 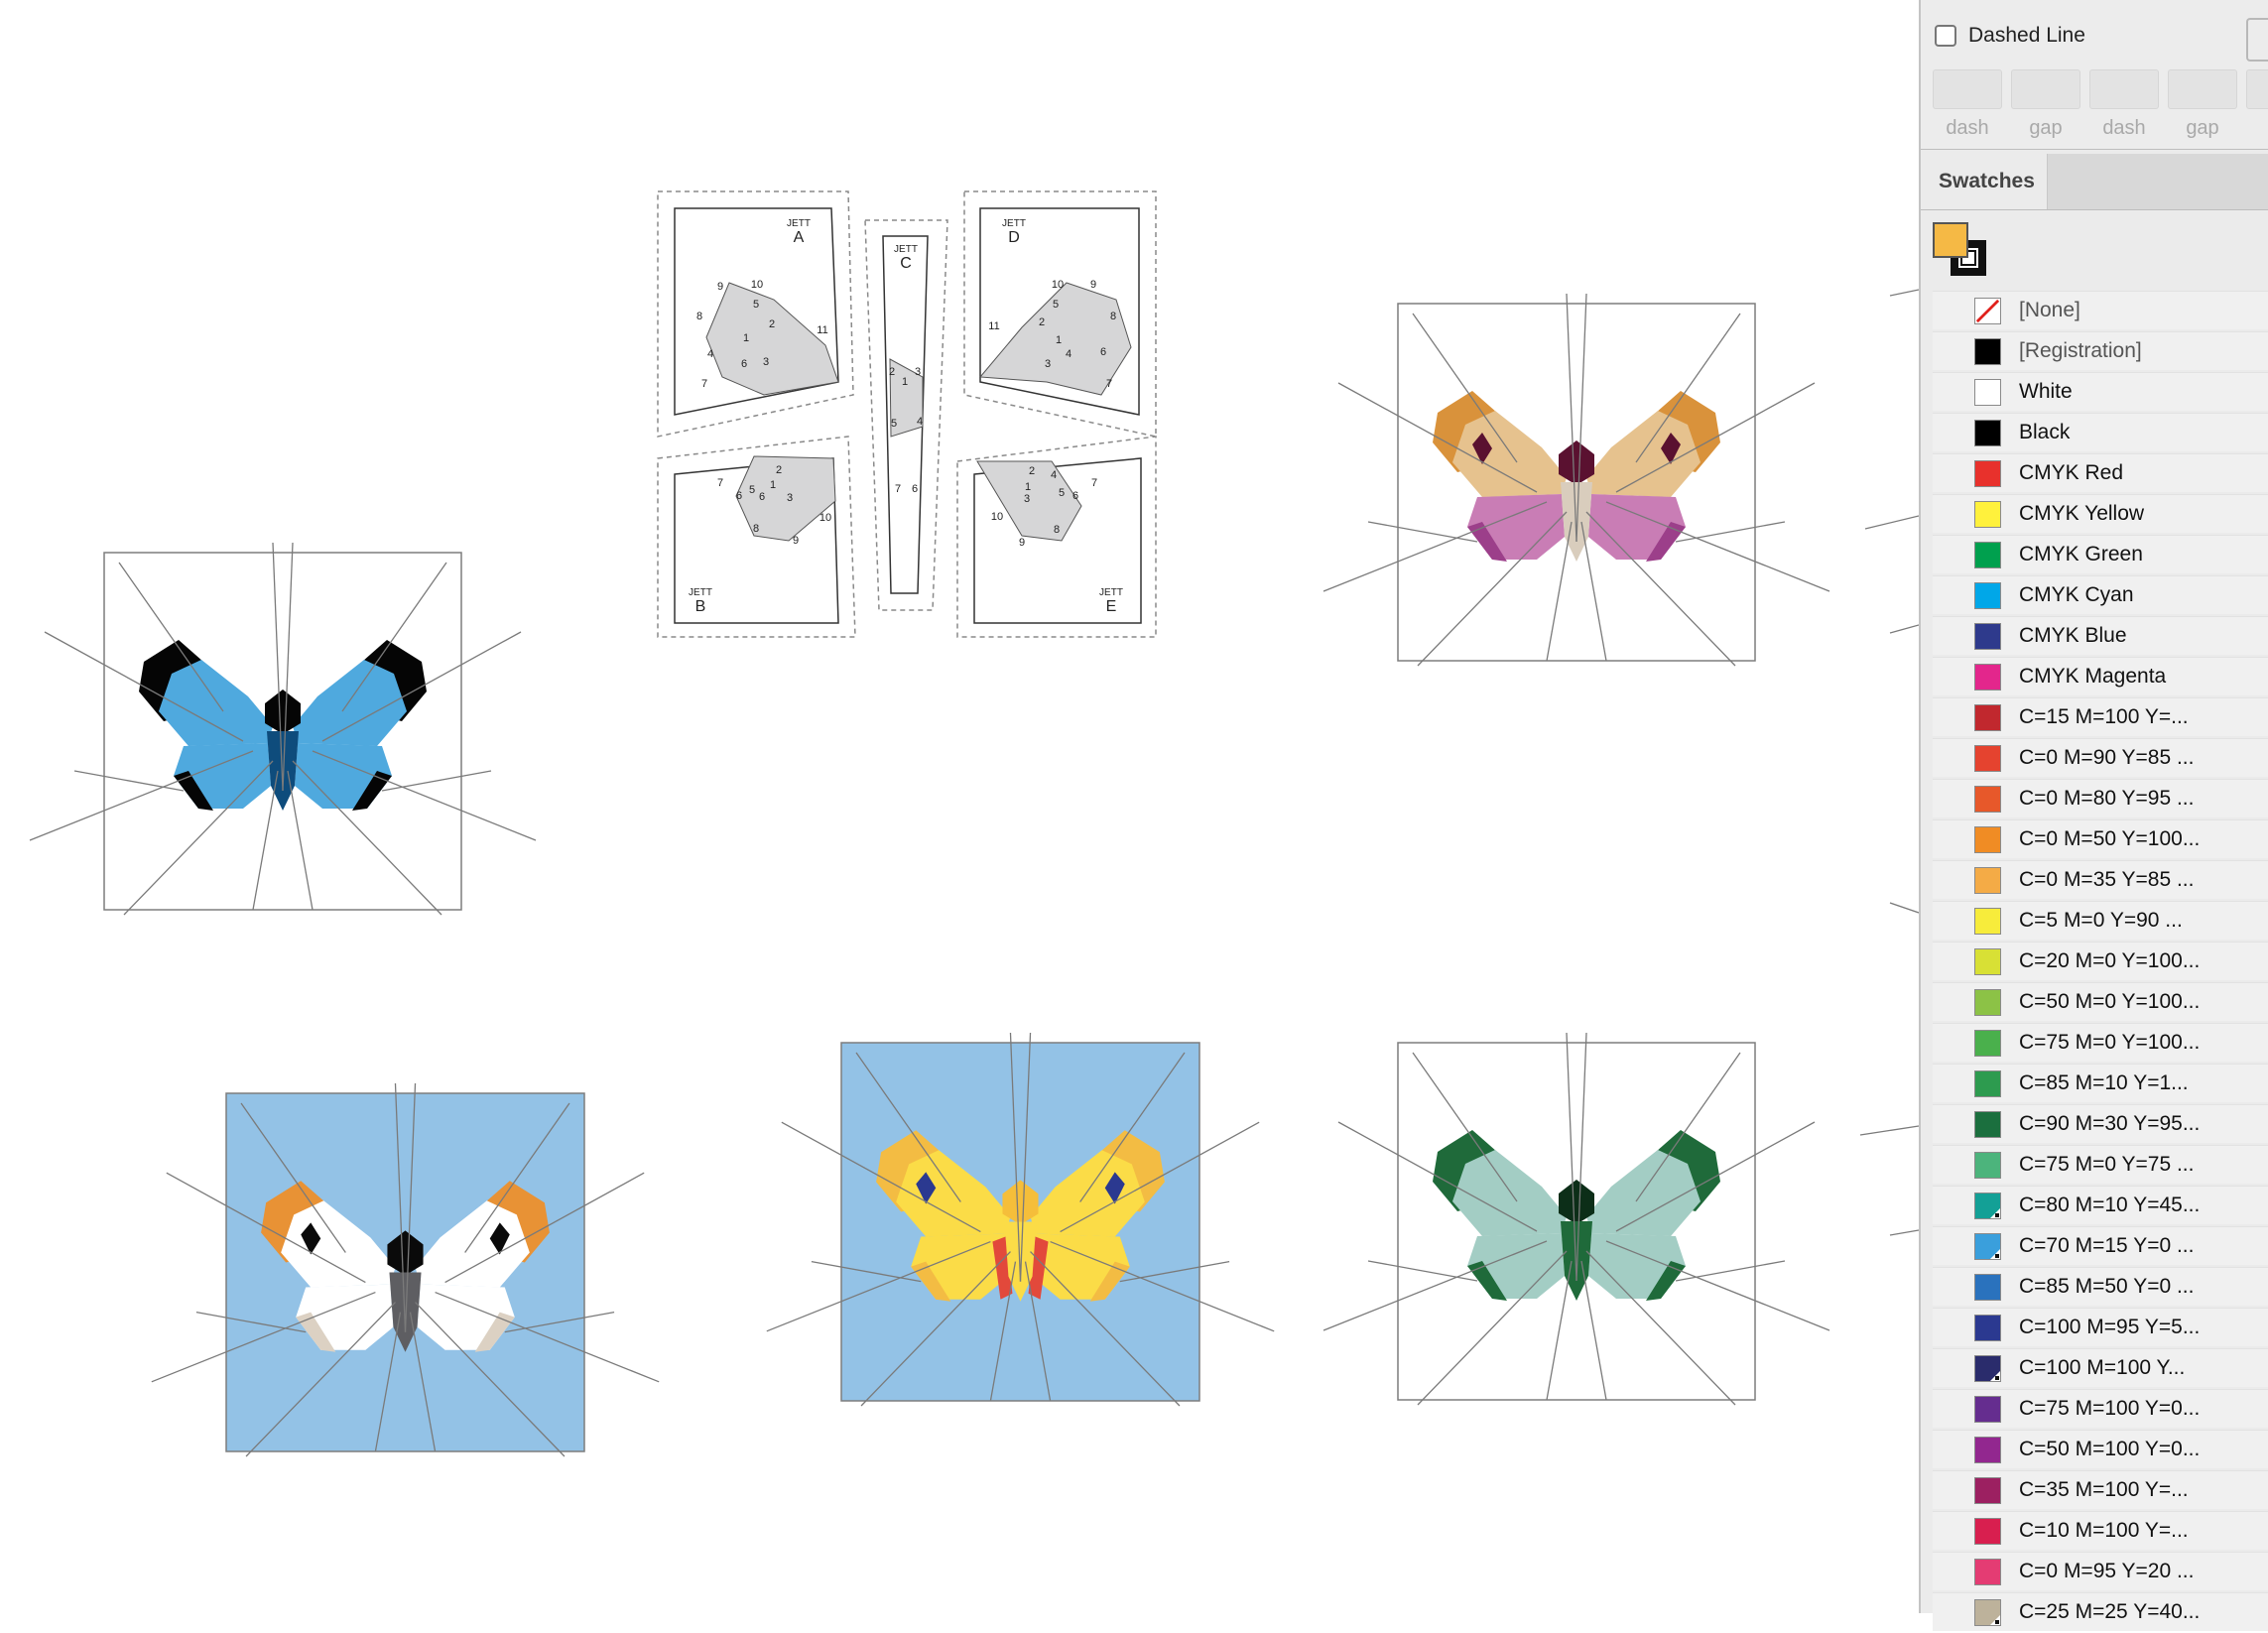 I want to click on swatch-row: CMYK Green, so click(x=2100, y=554).